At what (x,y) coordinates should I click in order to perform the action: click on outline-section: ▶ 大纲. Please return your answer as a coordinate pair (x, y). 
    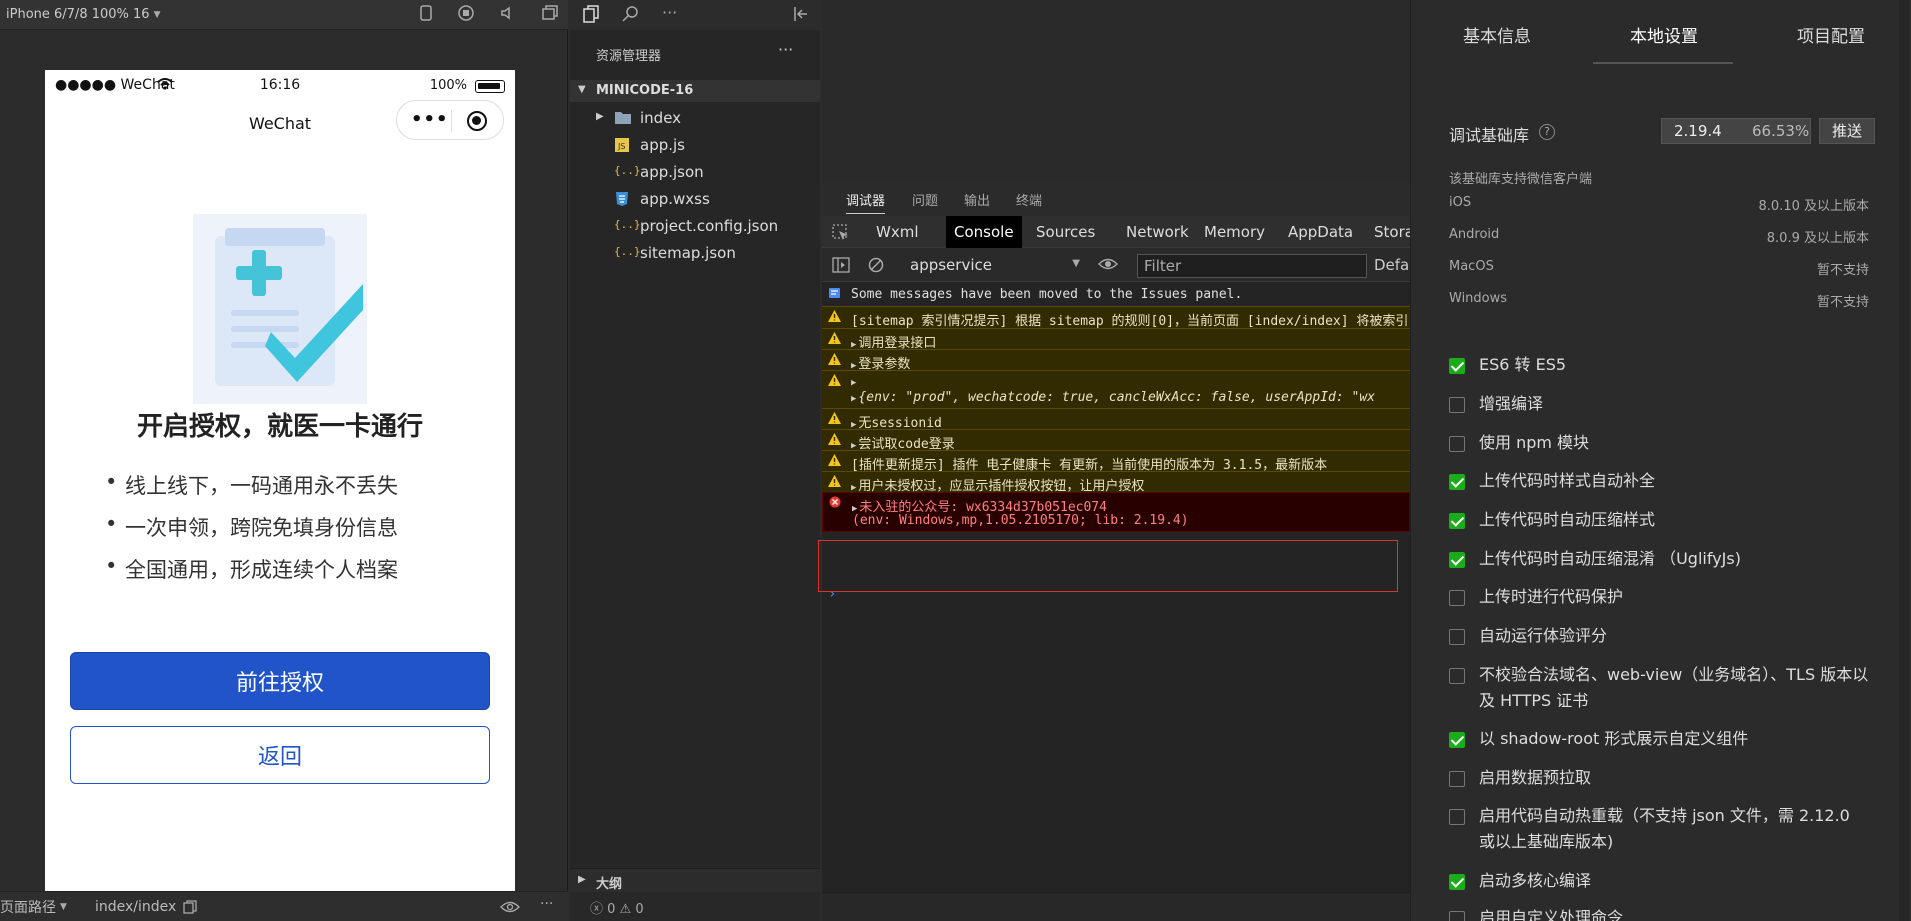
    Looking at the image, I should click on (695, 880).